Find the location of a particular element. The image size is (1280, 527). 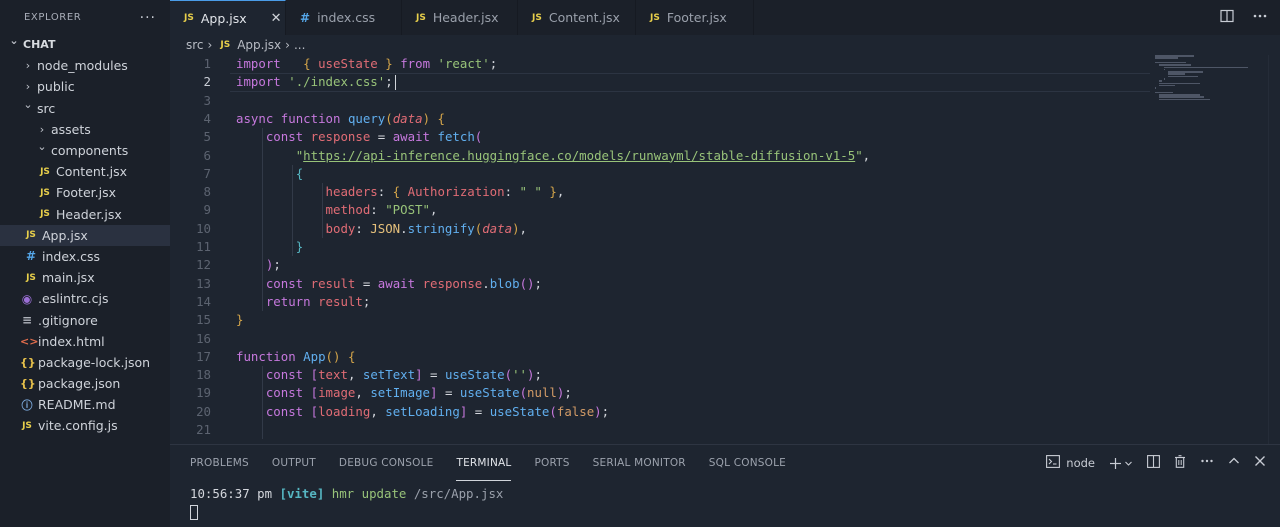

code-token: stringify is located at coordinates (441, 228).